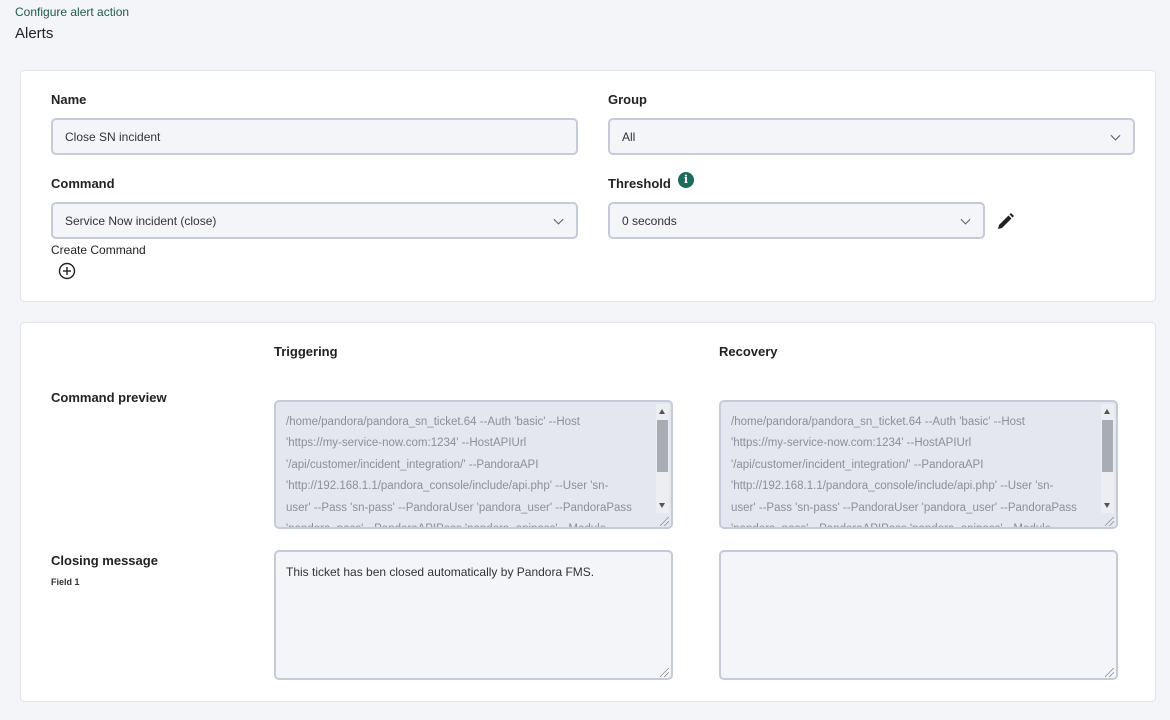 This screenshot has width=1170, height=720. What do you see at coordinates (109, 397) in the screenshot?
I see `command-preview-label: Command preview` at bounding box center [109, 397].